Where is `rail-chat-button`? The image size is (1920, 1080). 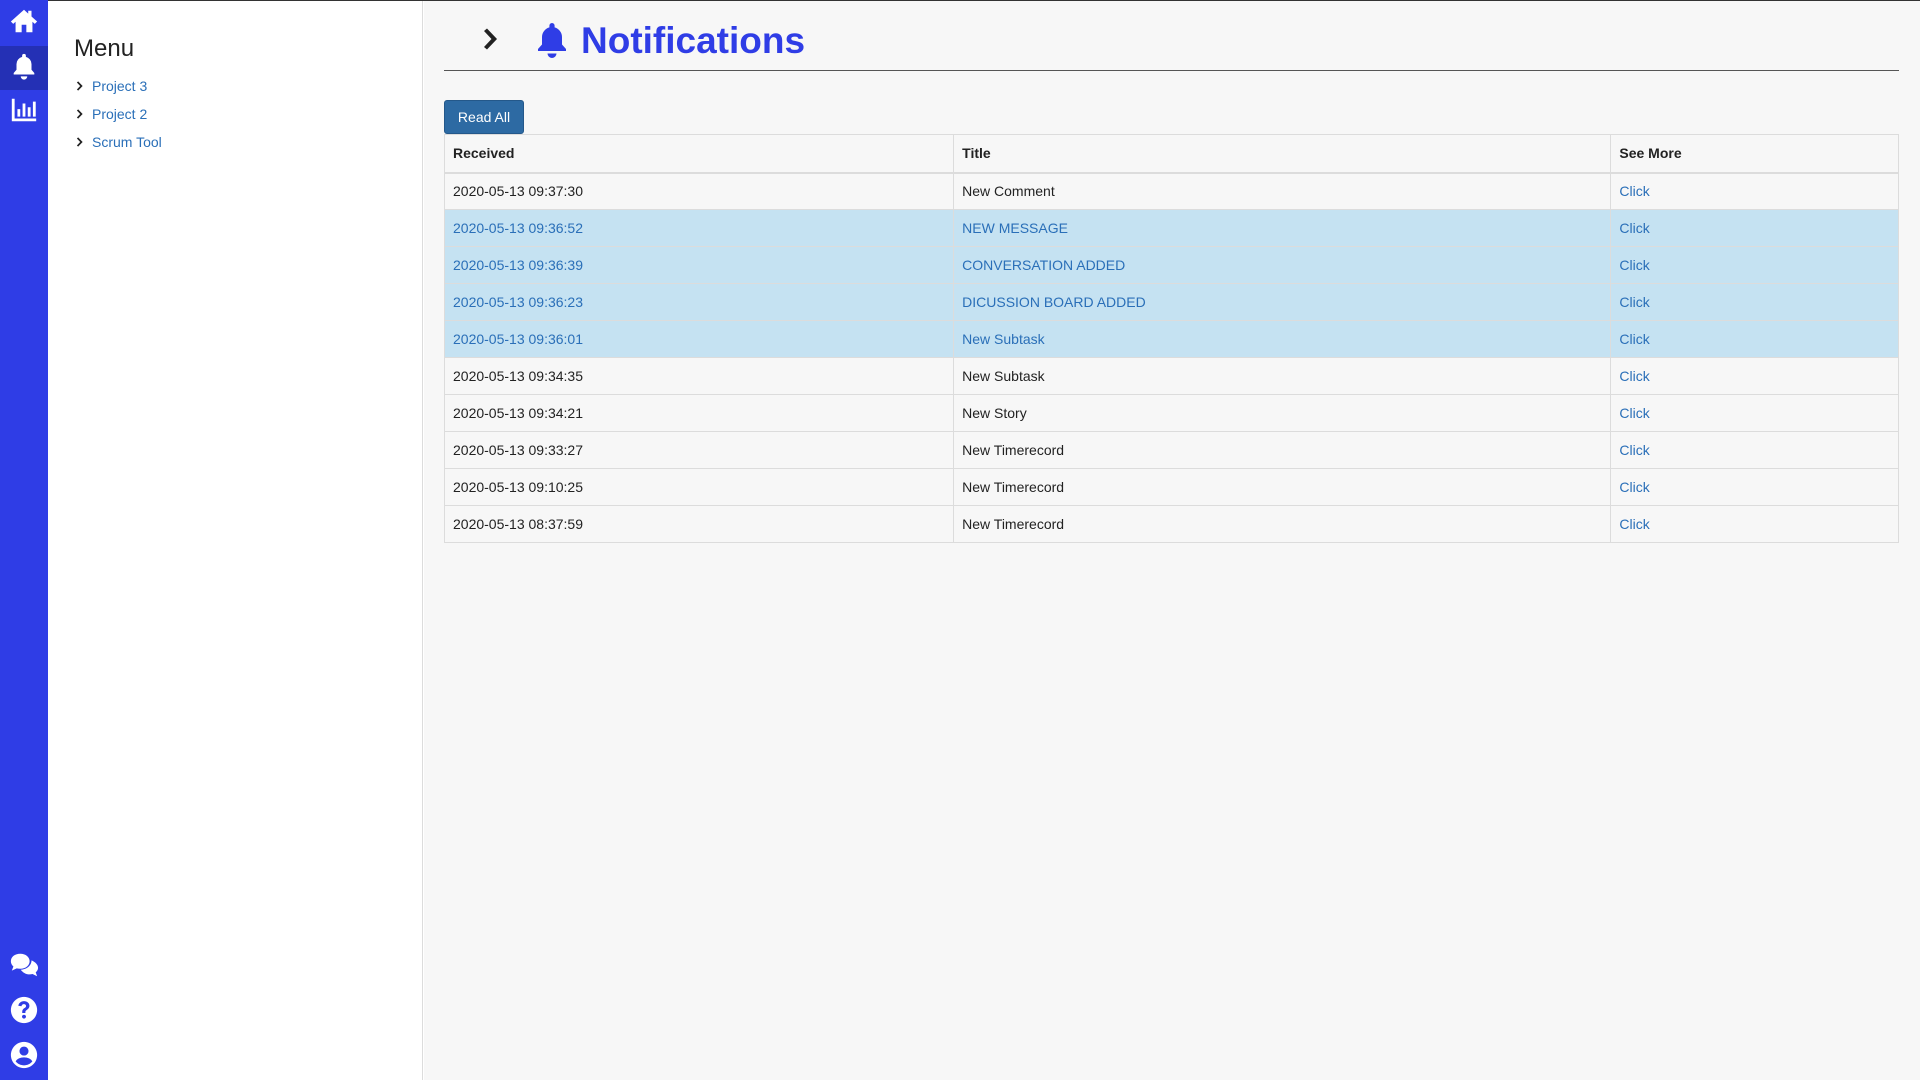
rail-chat-button is located at coordinates (24, 967).